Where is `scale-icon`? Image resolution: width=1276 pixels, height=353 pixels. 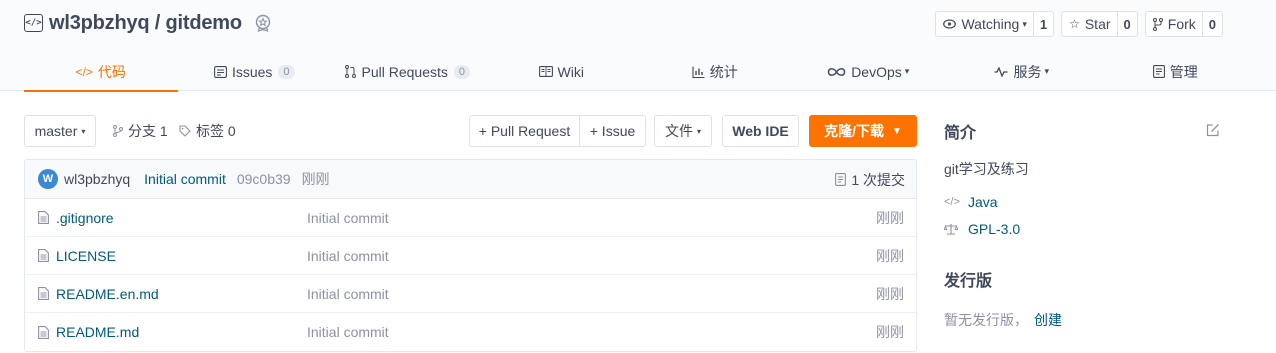
scale-icon is located at coordinates (951, 229).